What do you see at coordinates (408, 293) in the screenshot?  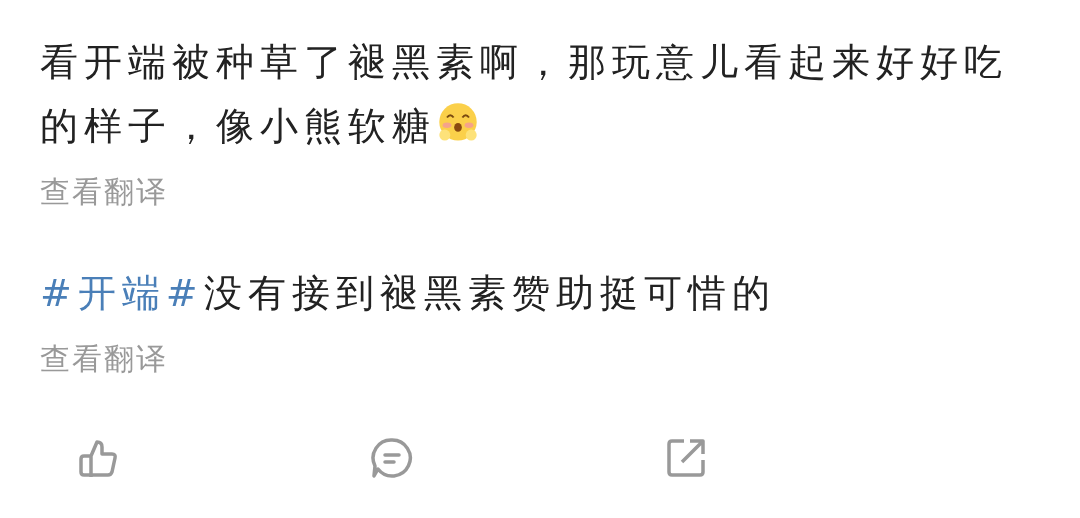 I see `post-text: #开端#没有接到褪黑素赞助挺可惜的` at bounding box center [408, 293].